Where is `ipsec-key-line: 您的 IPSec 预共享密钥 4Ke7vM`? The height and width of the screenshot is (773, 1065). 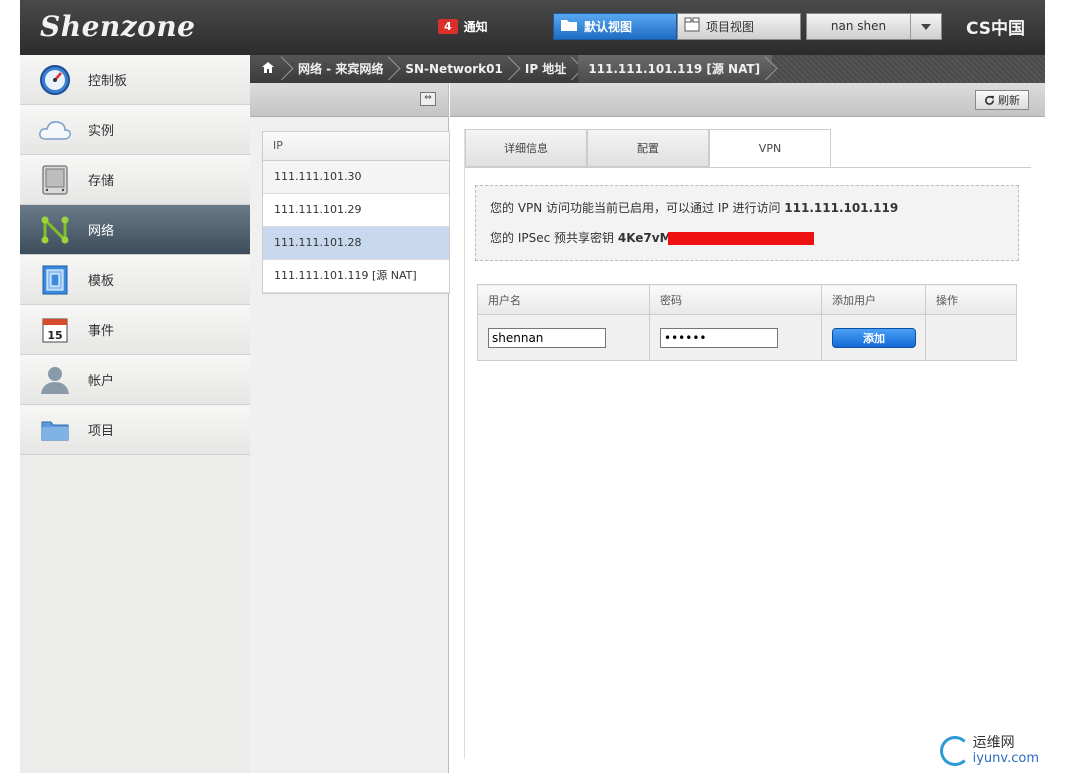
ipsec-key-line: 您的 IPSec 预共享密钥 4Ke7vM is located at coordinates (652, 237).